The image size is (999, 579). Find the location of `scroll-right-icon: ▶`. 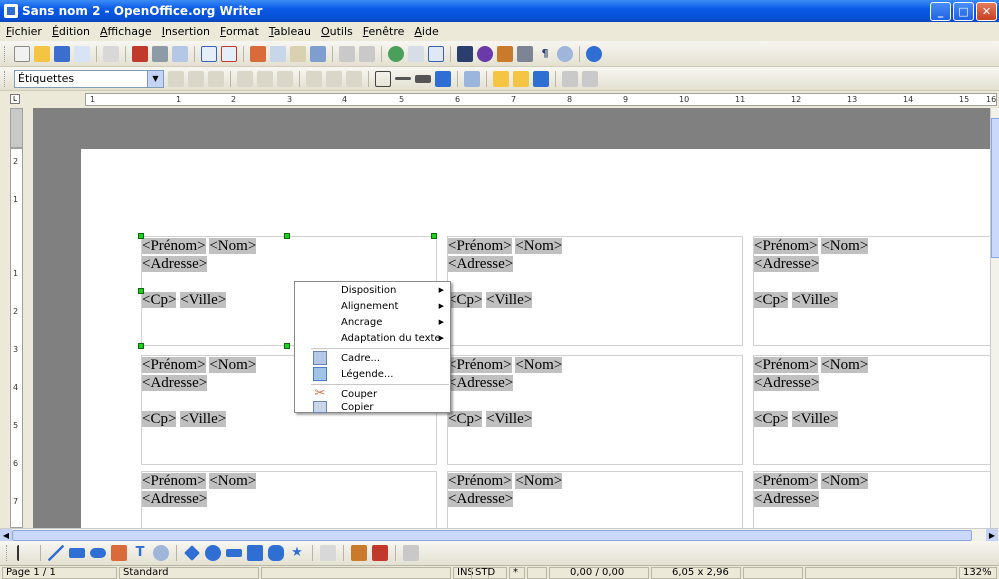

scroll-right-icon: ▶ is located at coordinates (992, 535).